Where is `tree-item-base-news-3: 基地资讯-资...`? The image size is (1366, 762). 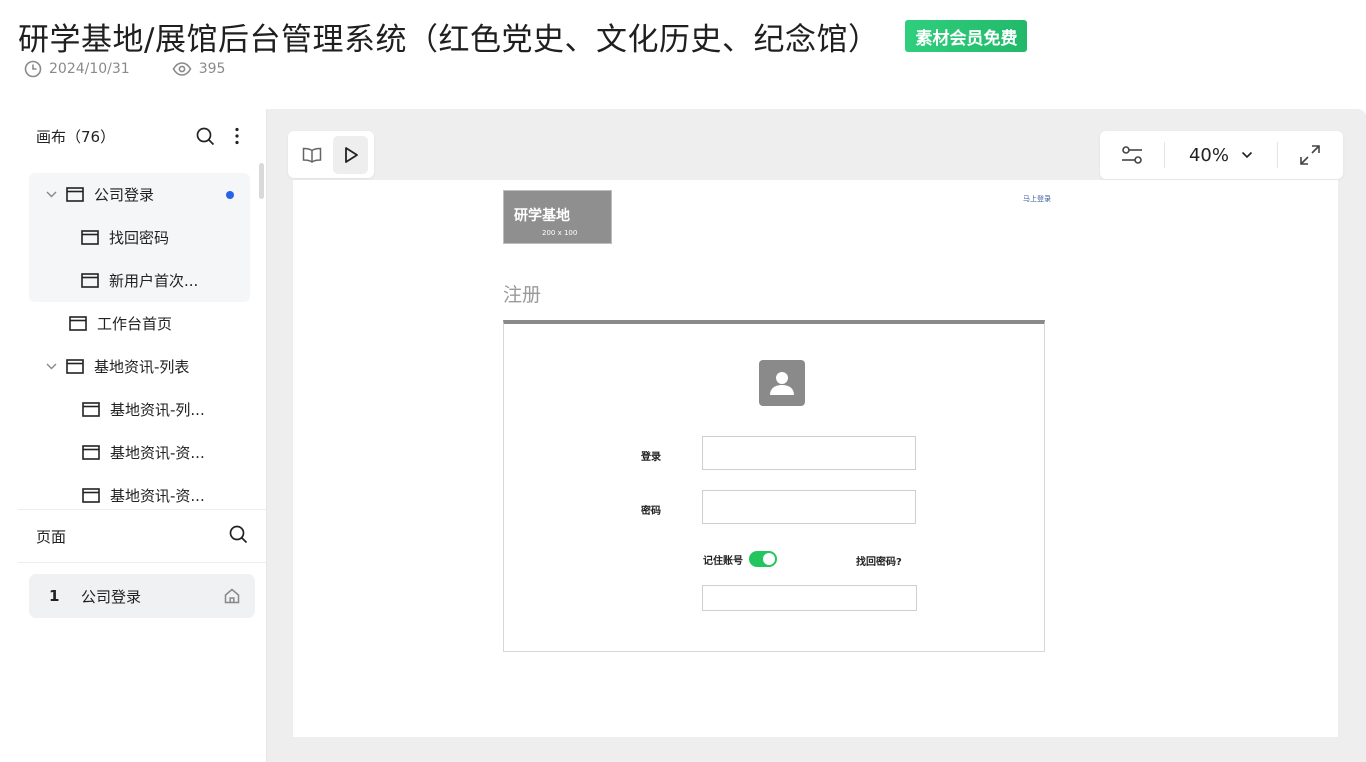 tree-item-base-news-3: 基地资讯-资... is located at coordinates (142, 491).